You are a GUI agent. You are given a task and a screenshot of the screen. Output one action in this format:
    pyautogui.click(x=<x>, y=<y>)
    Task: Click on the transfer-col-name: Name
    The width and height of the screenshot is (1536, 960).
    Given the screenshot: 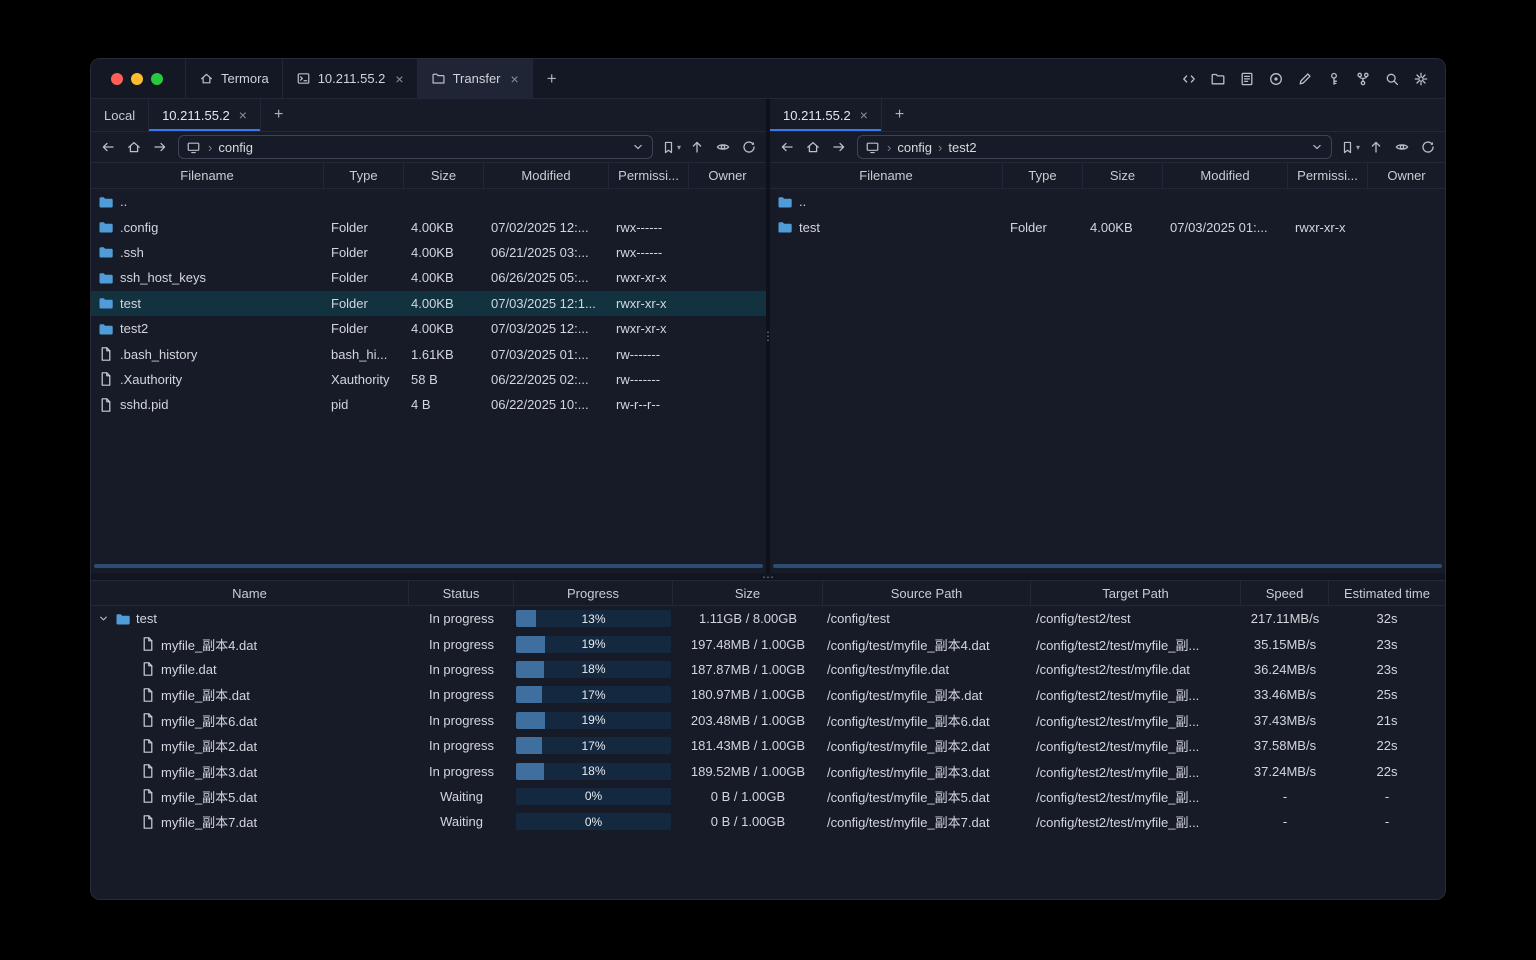 What is the action you would take?
    pyautogui.click(x=250, y=593)
    